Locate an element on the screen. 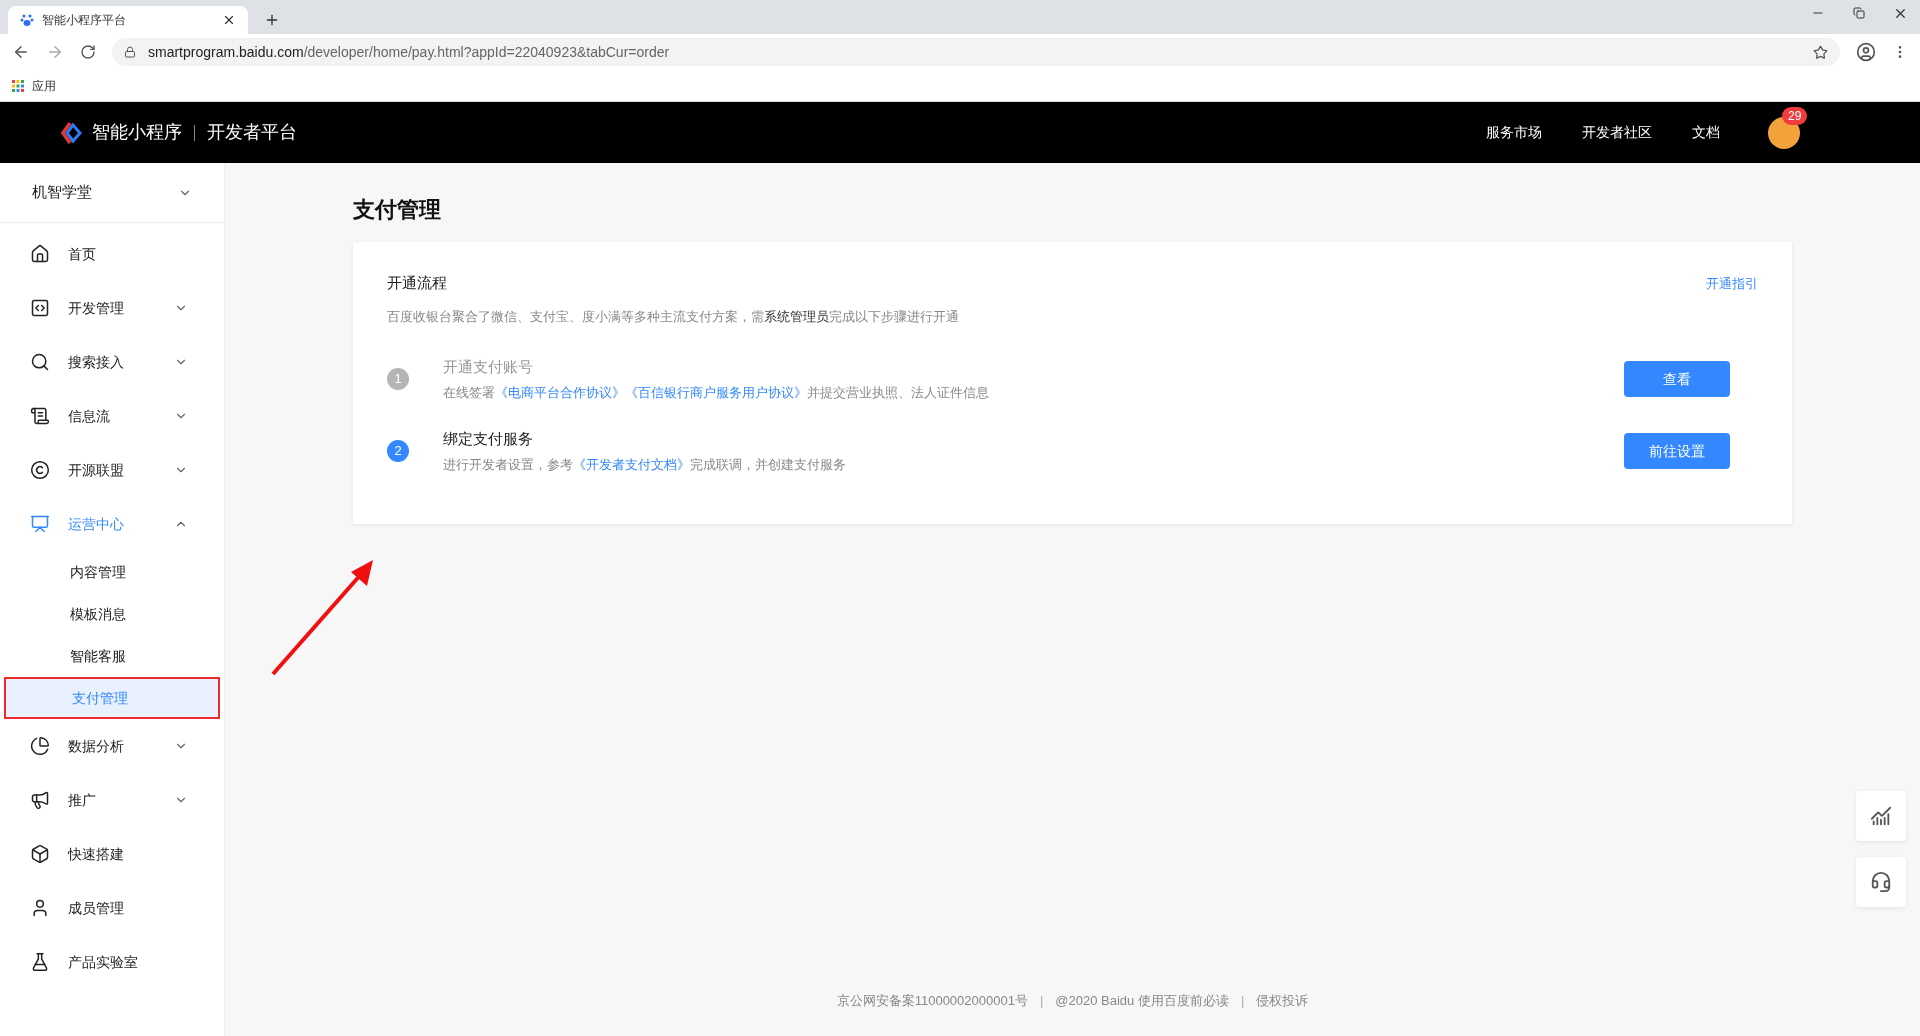  agreement-link: 《百信银行商户服务用户协议》 is located at coordinates (716, 392).